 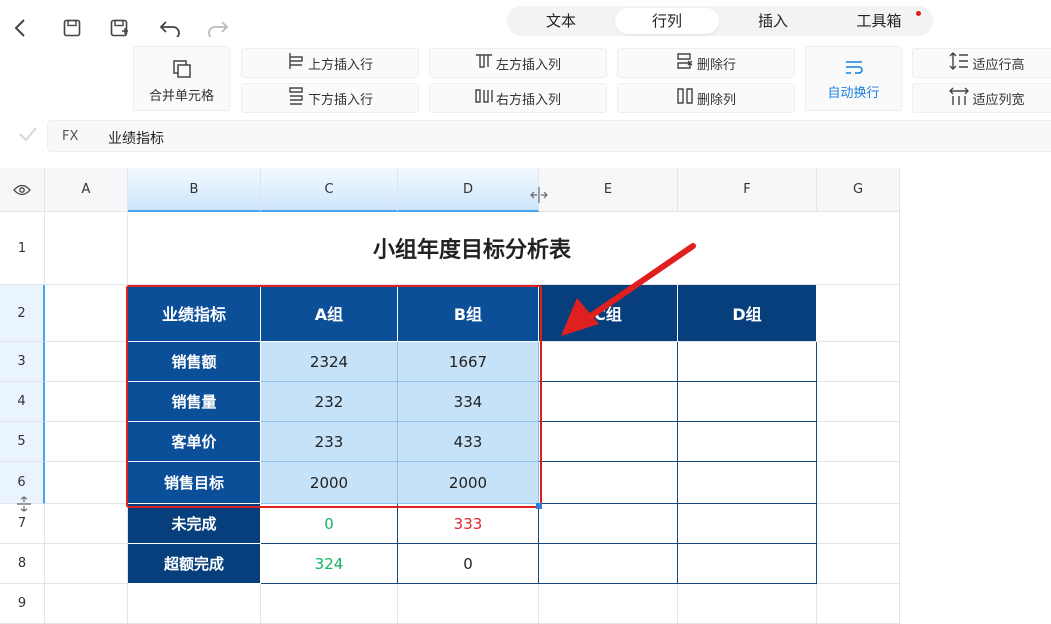 I want to click on cell-g3, so click(x=858, y=362).